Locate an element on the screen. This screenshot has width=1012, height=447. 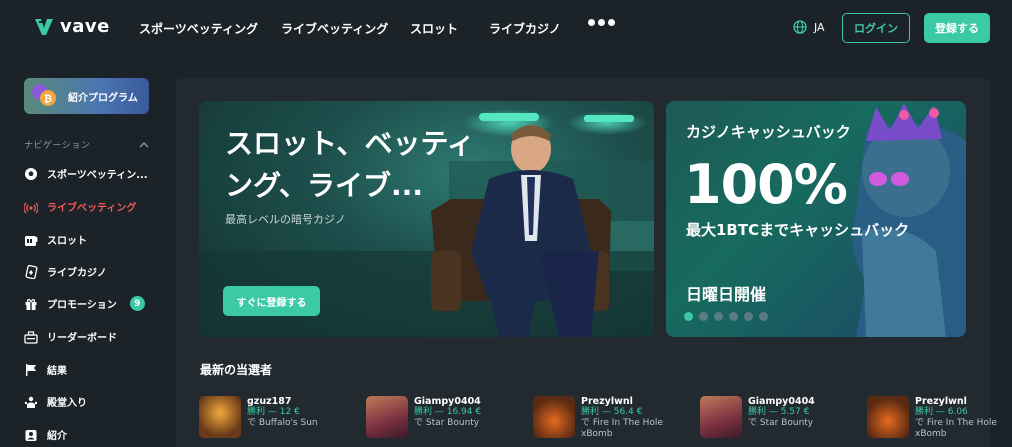
sidebar-item-label: 紹介 is located at coordinates (57, 436).